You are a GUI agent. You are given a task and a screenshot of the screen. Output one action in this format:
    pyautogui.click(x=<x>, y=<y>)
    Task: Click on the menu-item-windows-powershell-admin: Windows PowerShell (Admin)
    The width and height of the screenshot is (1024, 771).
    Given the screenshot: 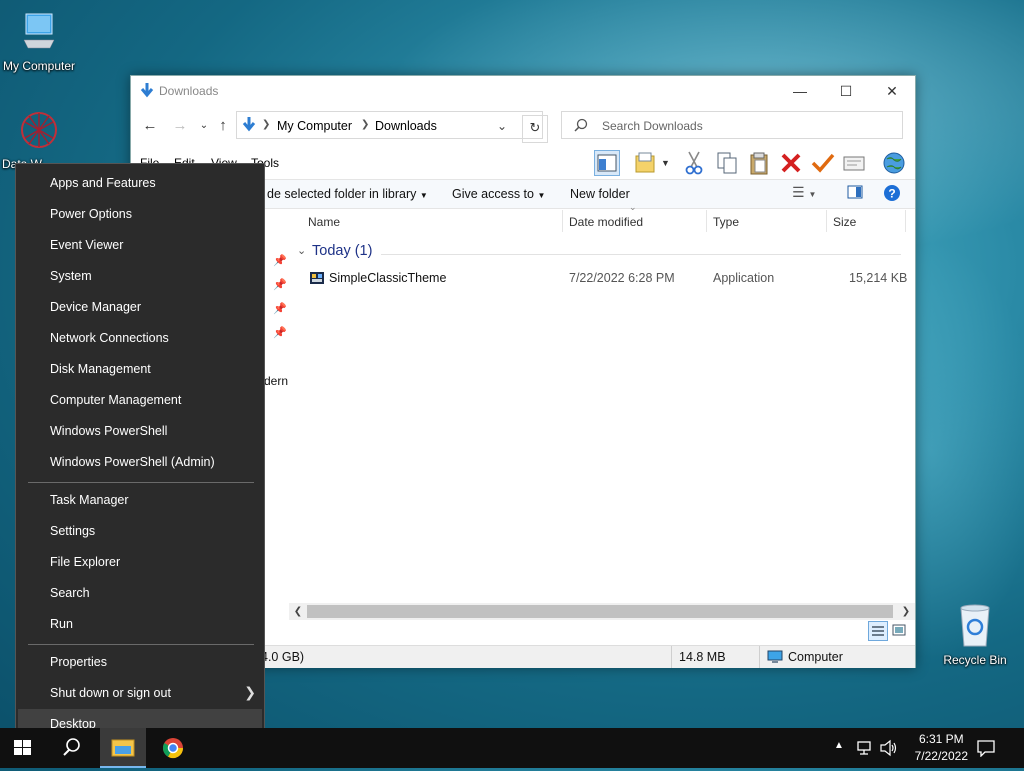 What is the action you would take?
    pyautogui.click(x=140, y=462)
    